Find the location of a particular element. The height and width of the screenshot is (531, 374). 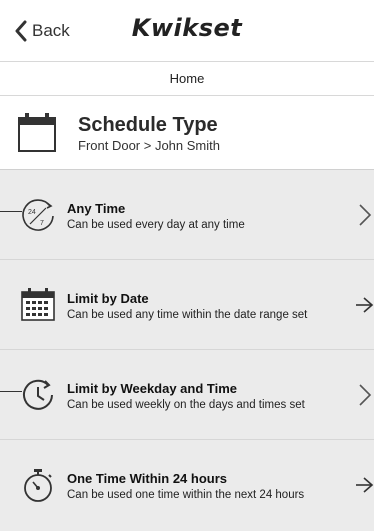

calendar-icon is located at coordinates (37, 132).